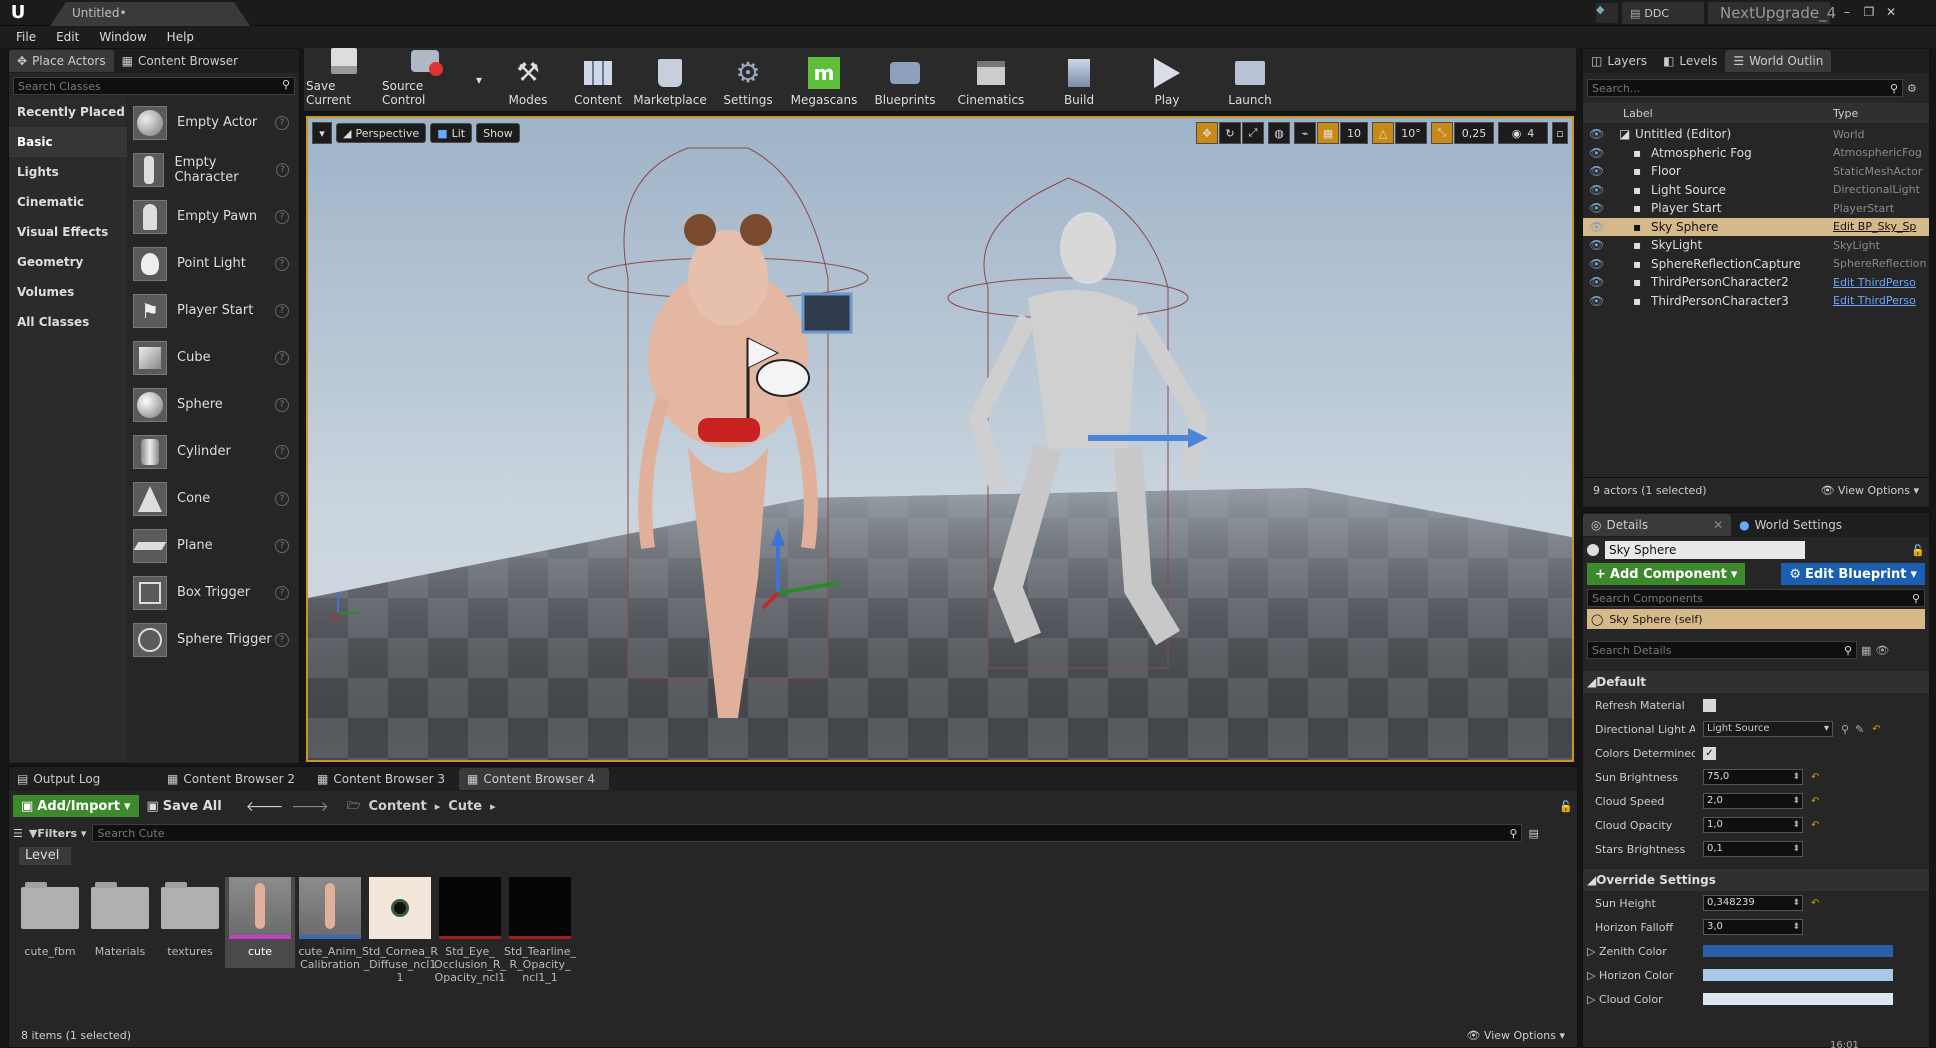 The image size is (1936, 1048). What do you see at coordinates (1167, 80) in the screenshot?
I see `play-button: Play` at bounding box center [1167, 80].